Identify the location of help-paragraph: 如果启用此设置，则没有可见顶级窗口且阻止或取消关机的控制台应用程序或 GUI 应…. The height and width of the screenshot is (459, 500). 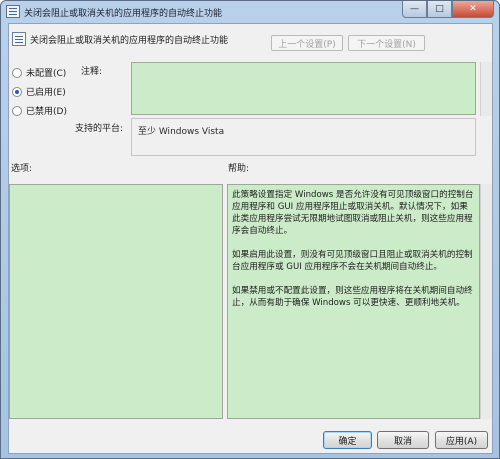
(352, 261).